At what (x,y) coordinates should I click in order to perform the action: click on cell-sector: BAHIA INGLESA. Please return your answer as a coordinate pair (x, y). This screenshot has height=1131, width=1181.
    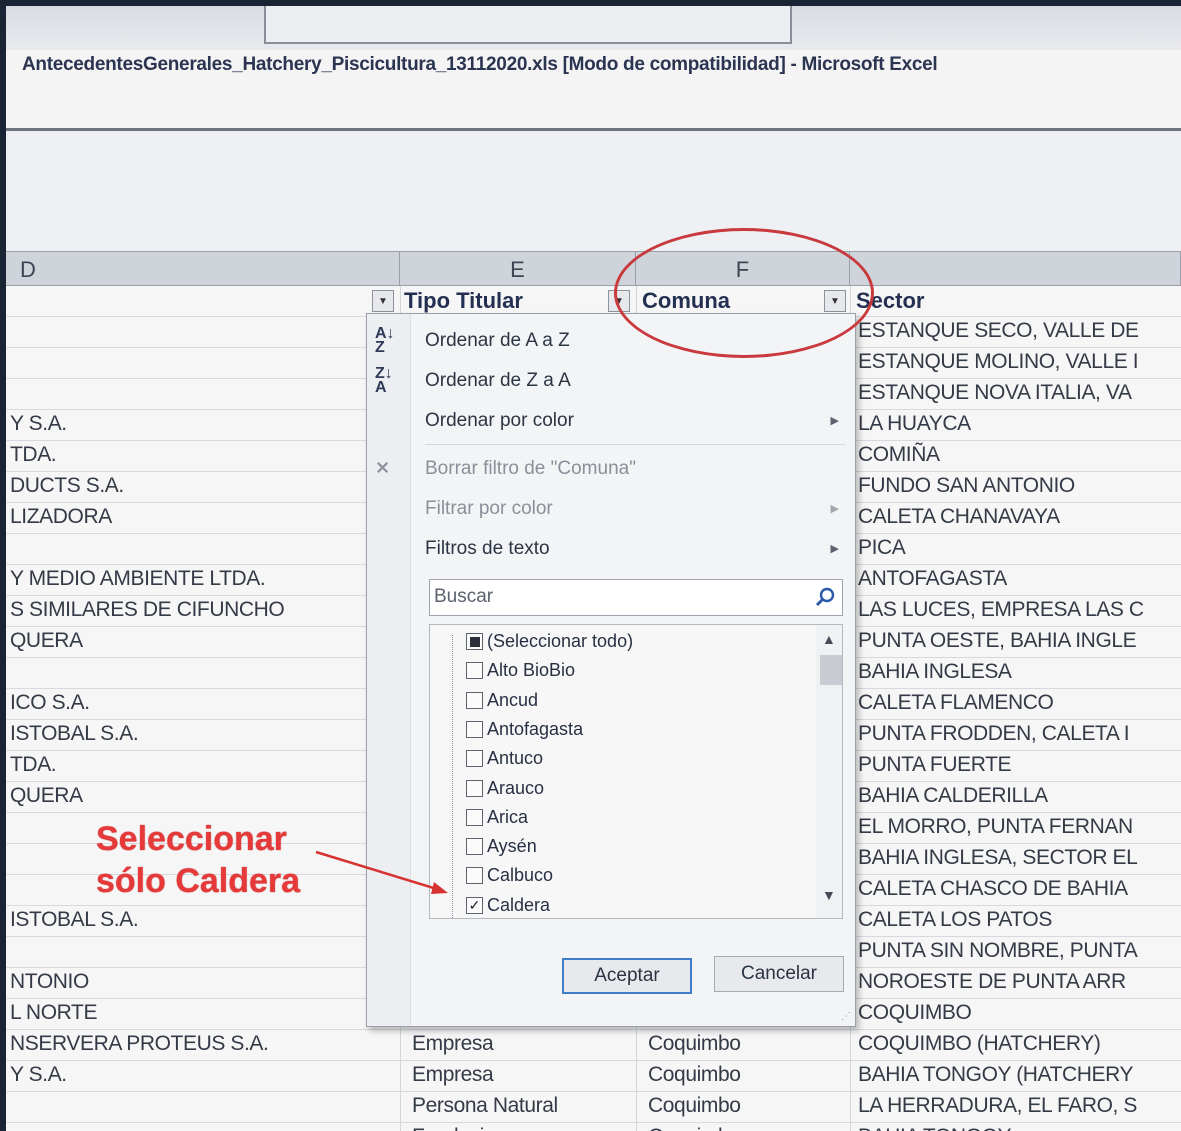
    Looking at the image, I should click on (935, 672).